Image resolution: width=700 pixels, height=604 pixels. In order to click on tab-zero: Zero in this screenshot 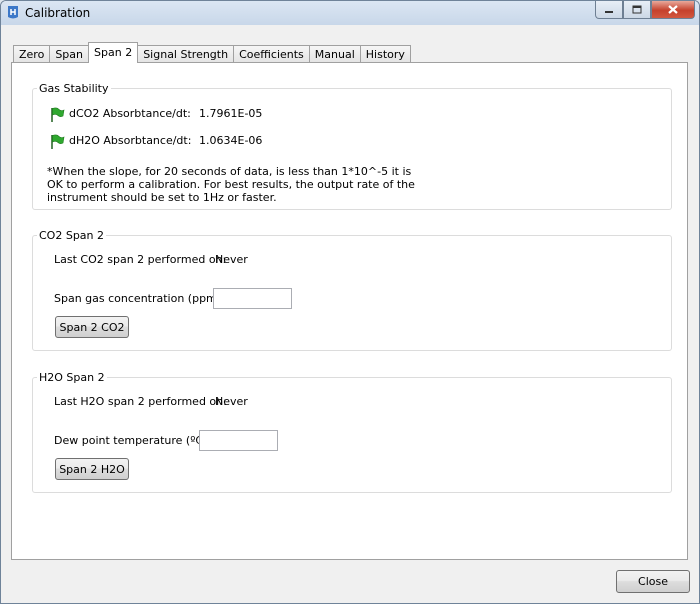, I will do `click(32, 54)`.